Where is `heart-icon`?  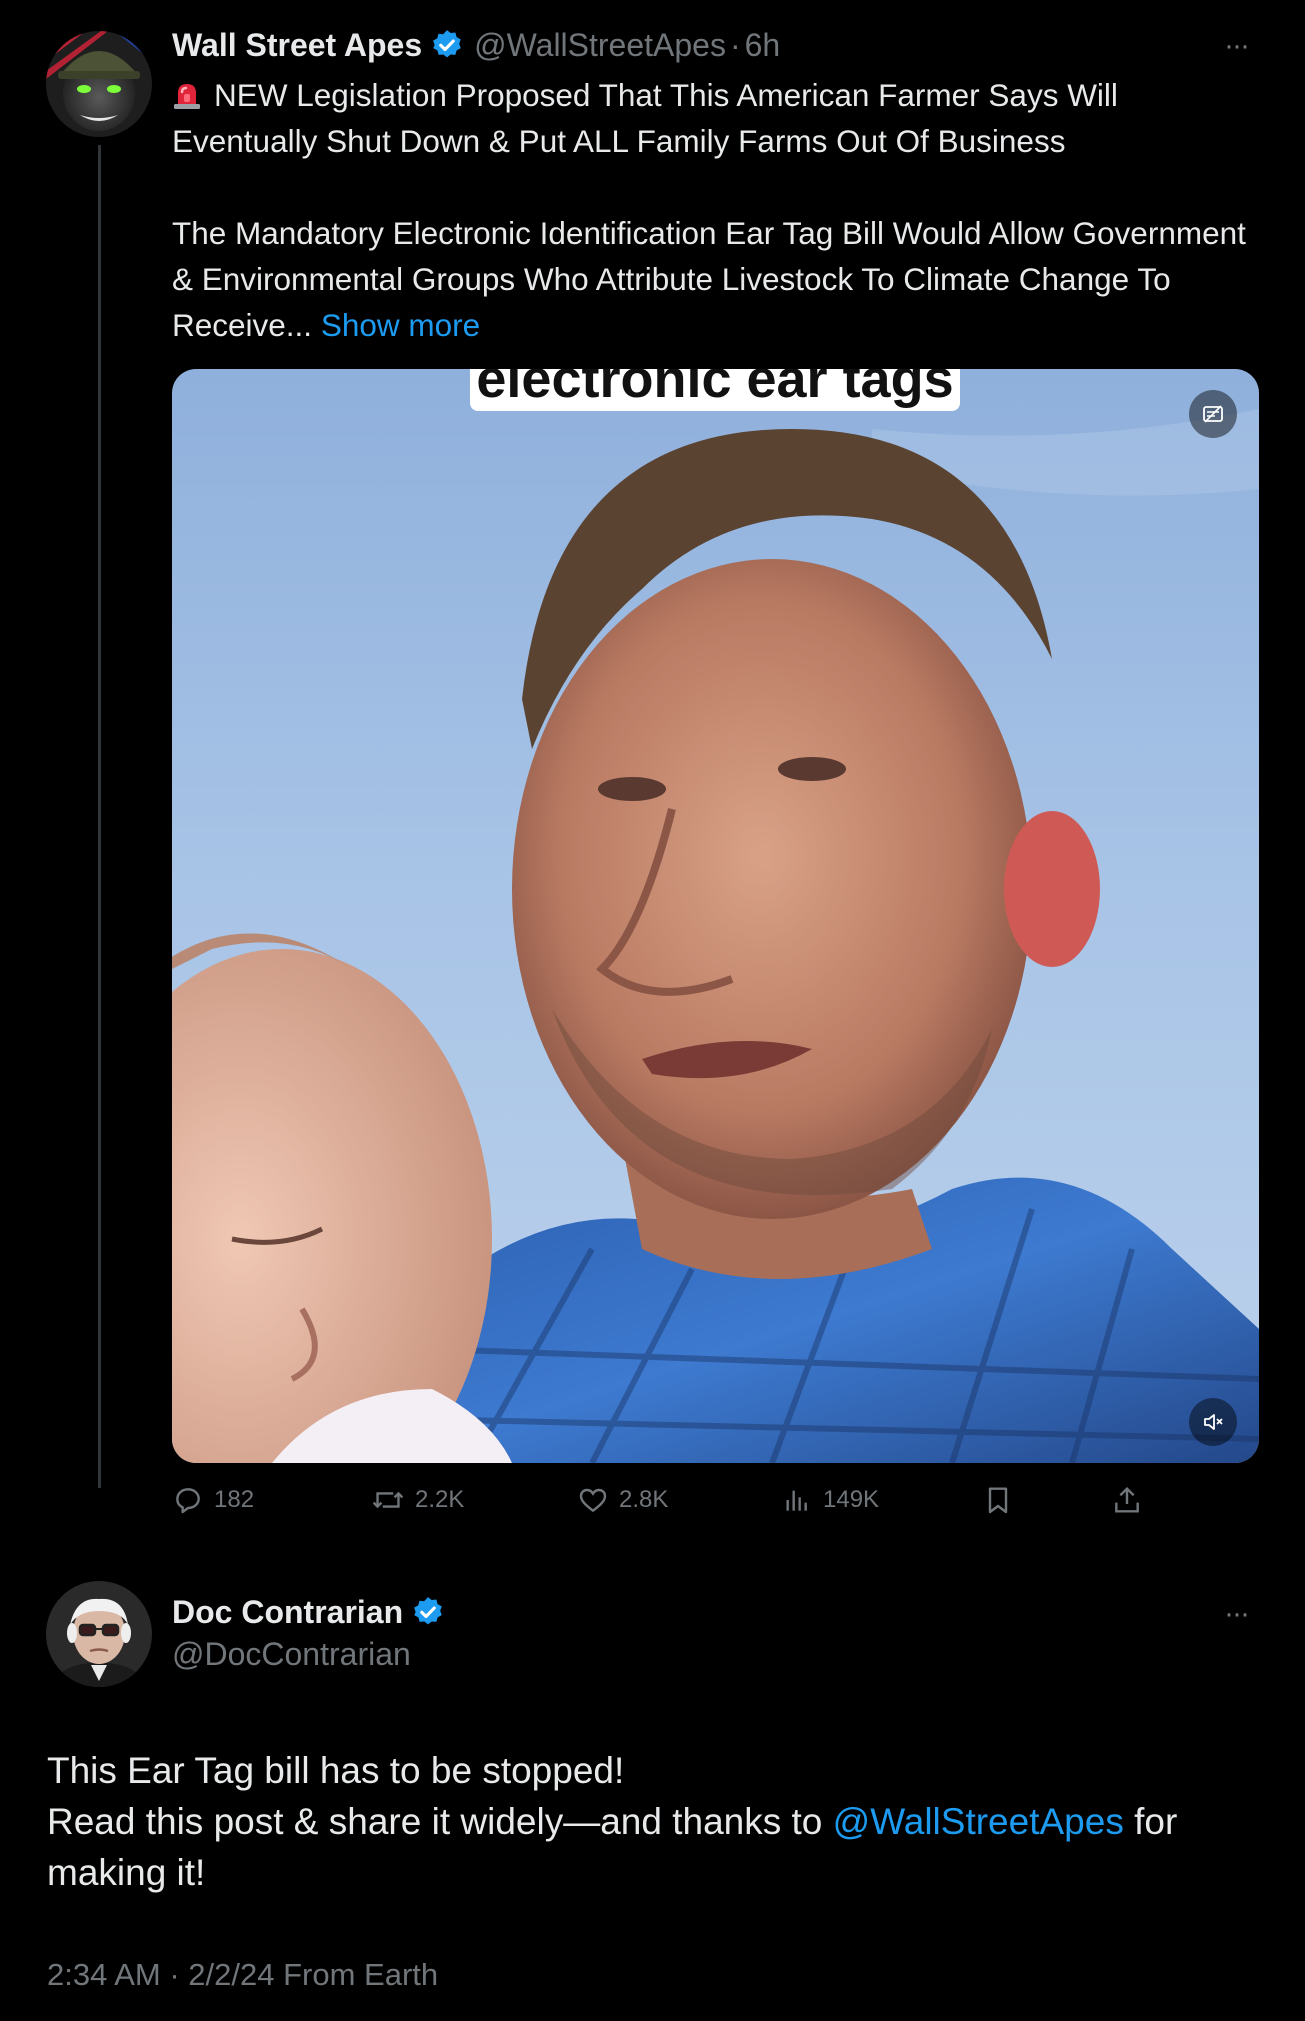
heart-icon is located at coordinates (593, 1500).